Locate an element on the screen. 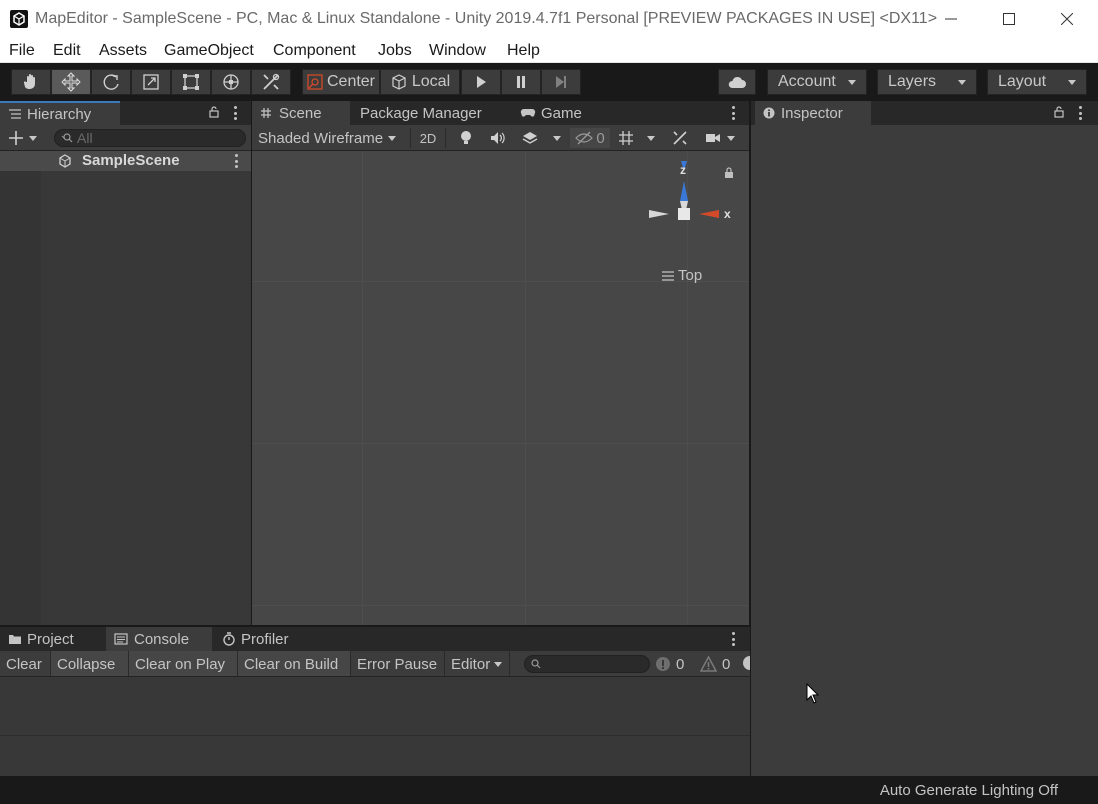 This screenshot has height=804, width=1098. stopwatch-icon is located at coordinates (229, 639).